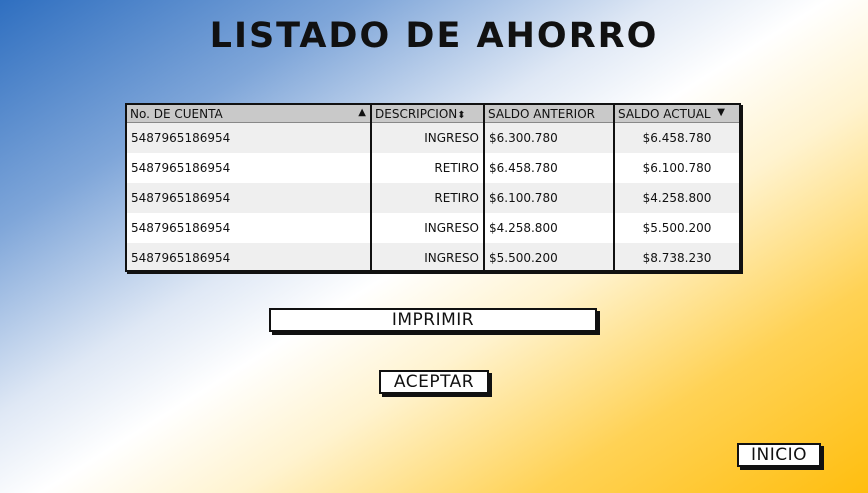 The image size is (868, 493). What do you see at coordinates (433, 320) in the screenshot?
I see `print-button: IMPRIMIR` at bounding box center [433, 320].